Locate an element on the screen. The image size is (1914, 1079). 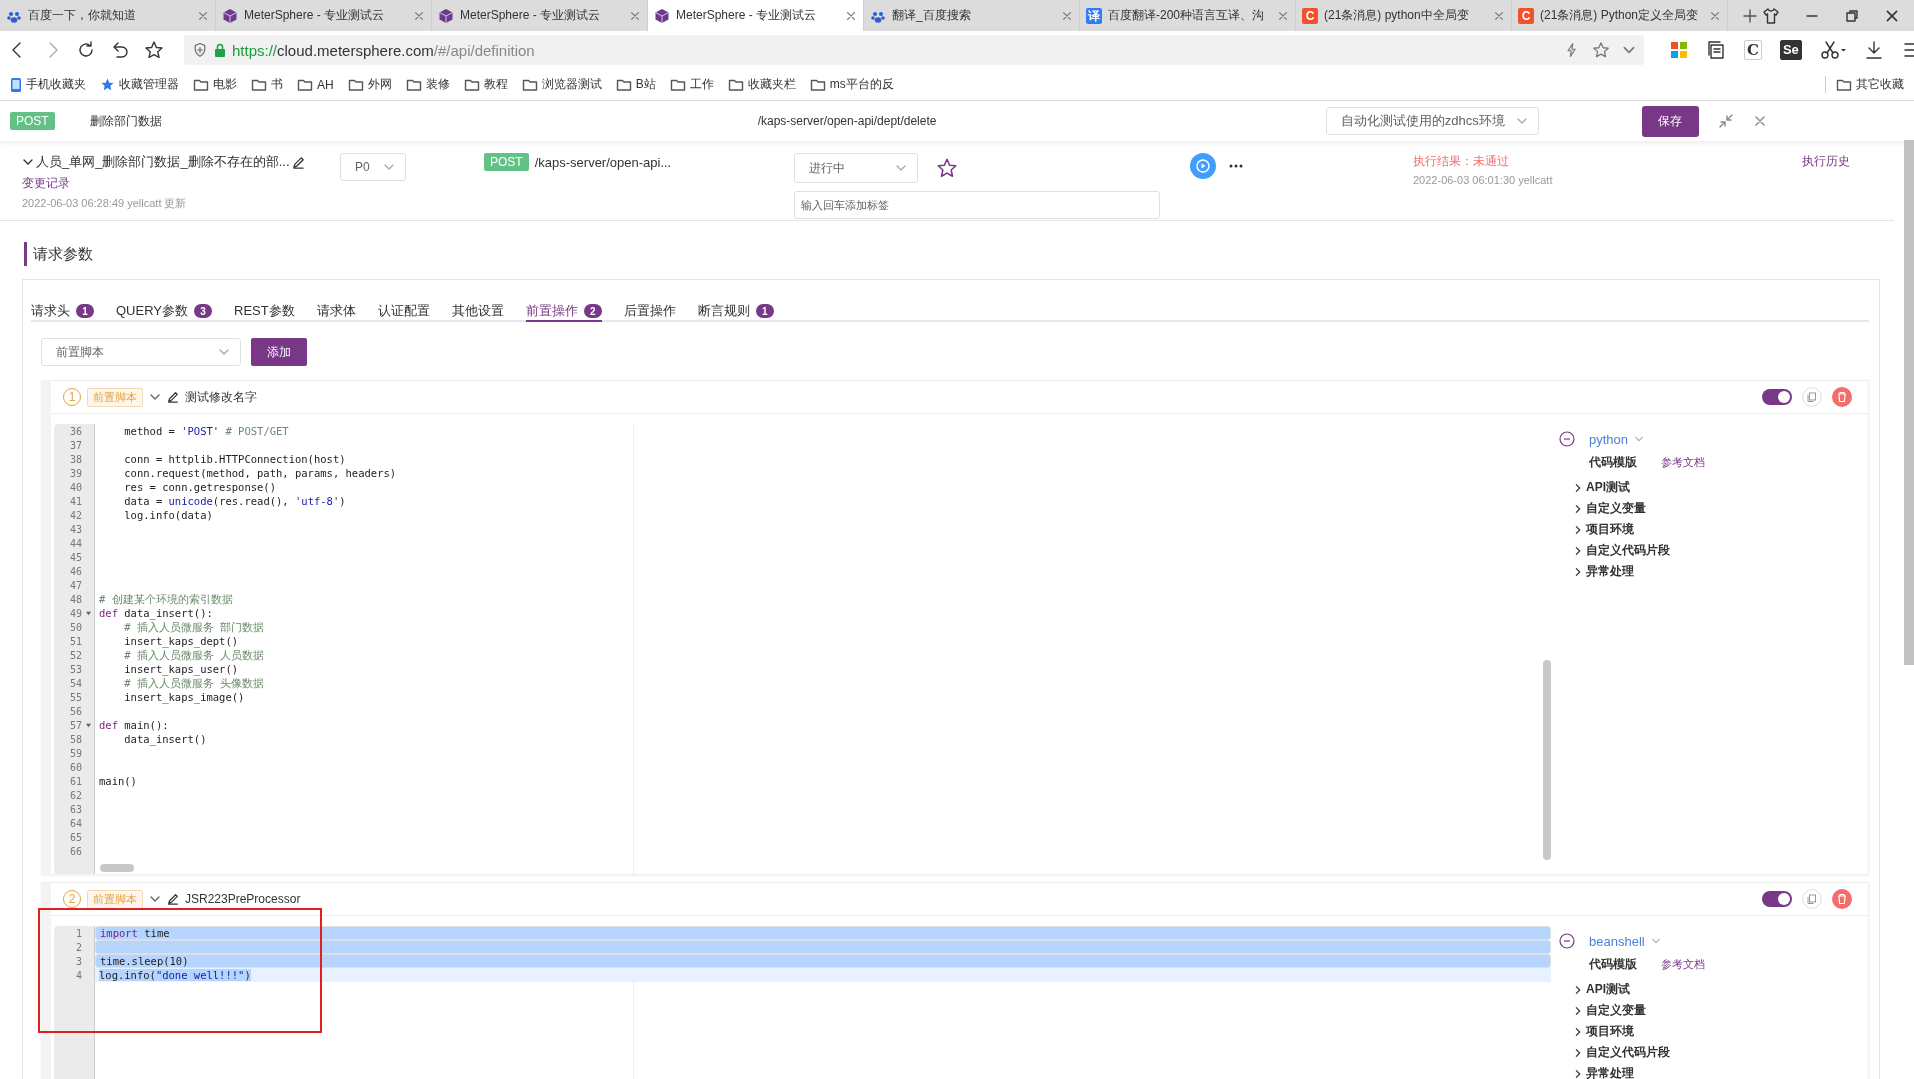
line-number: 39 is located at coordinates (75, 473).